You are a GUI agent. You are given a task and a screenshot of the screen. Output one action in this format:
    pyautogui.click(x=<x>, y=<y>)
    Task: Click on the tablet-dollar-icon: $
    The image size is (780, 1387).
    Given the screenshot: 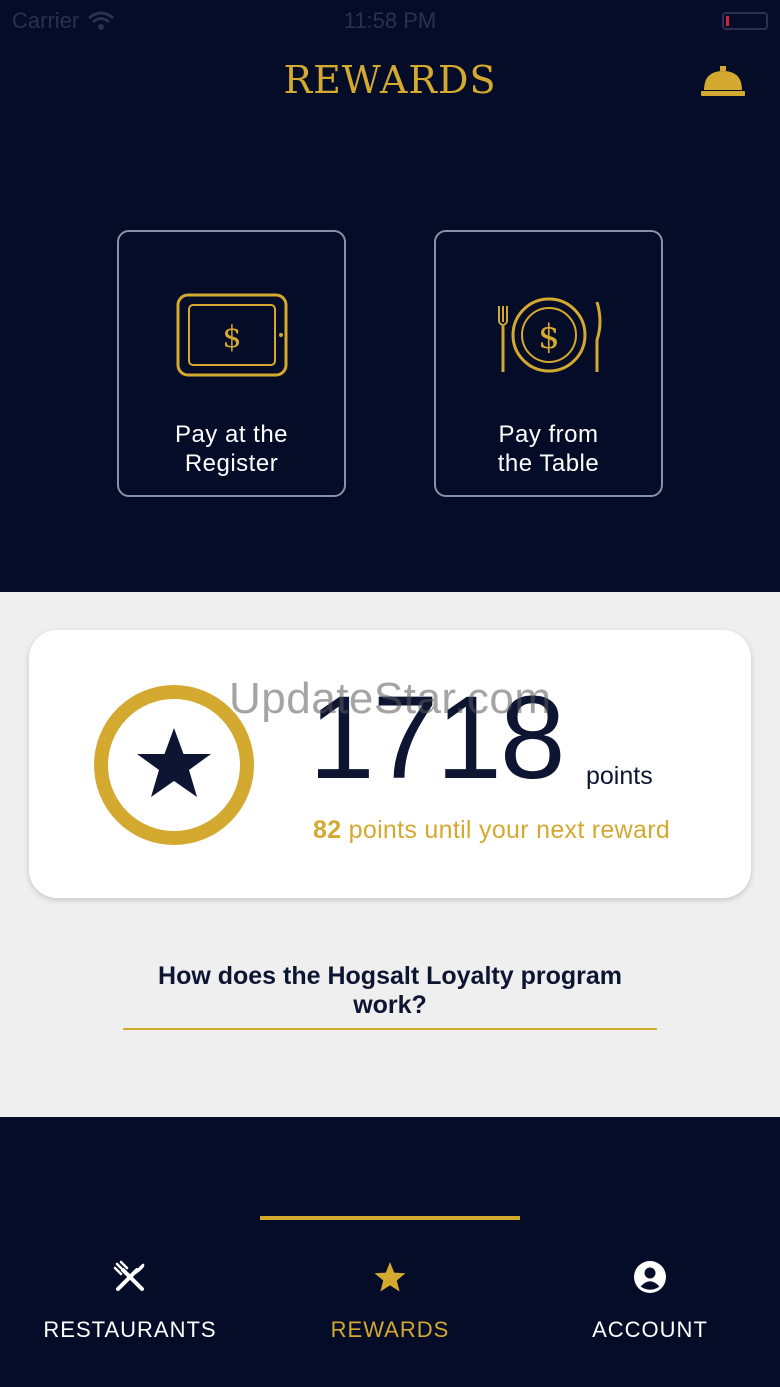 What is the action you would take?
    pyautogui.click(x=231, y=335)
    